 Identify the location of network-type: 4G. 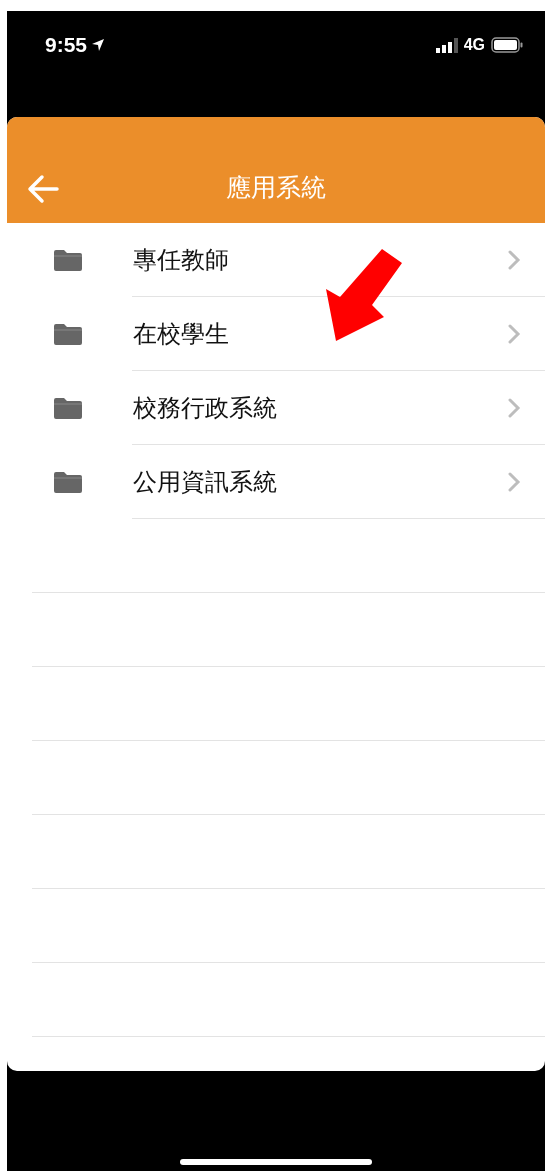
(474, 45).